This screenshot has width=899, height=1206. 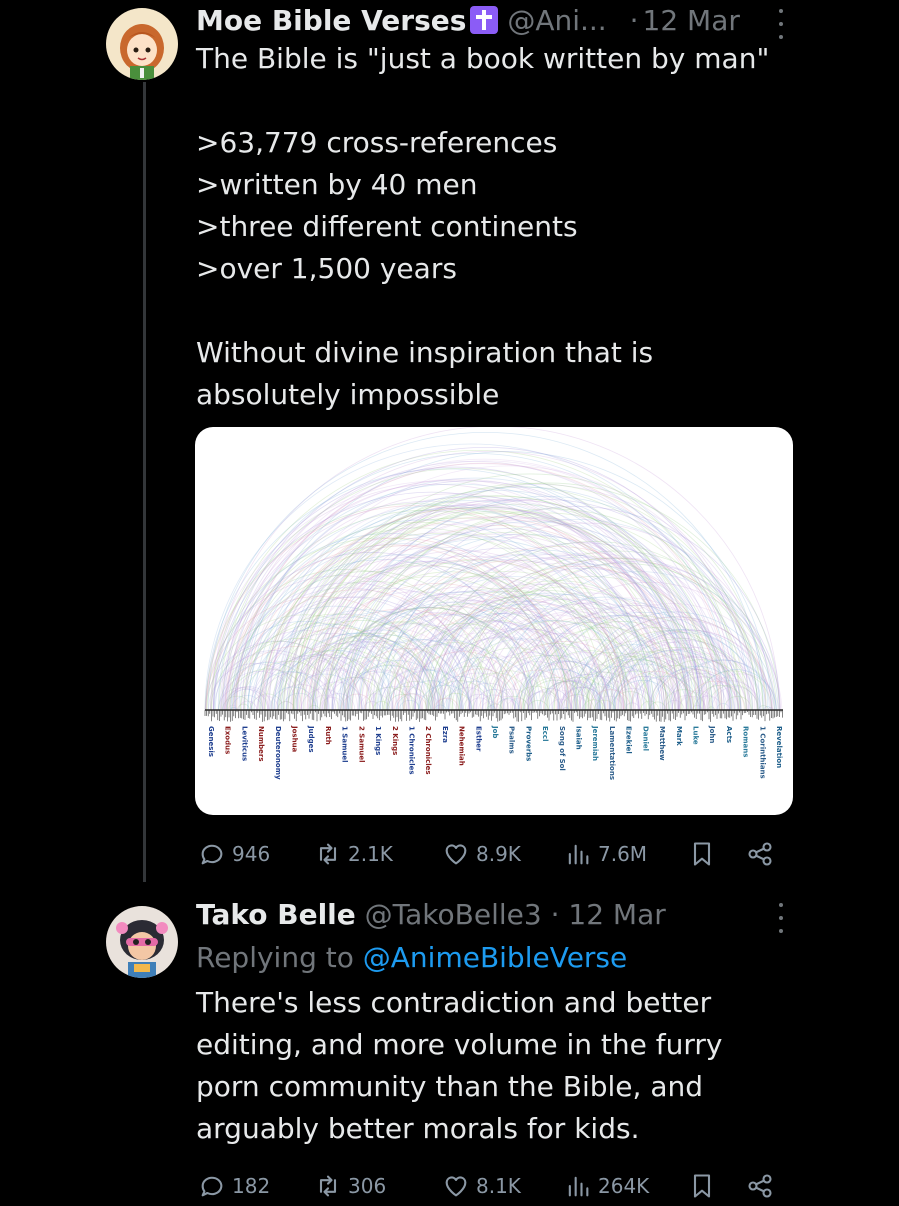 I want to click on book-label: Song of Sol, so click(x=562, y=748).